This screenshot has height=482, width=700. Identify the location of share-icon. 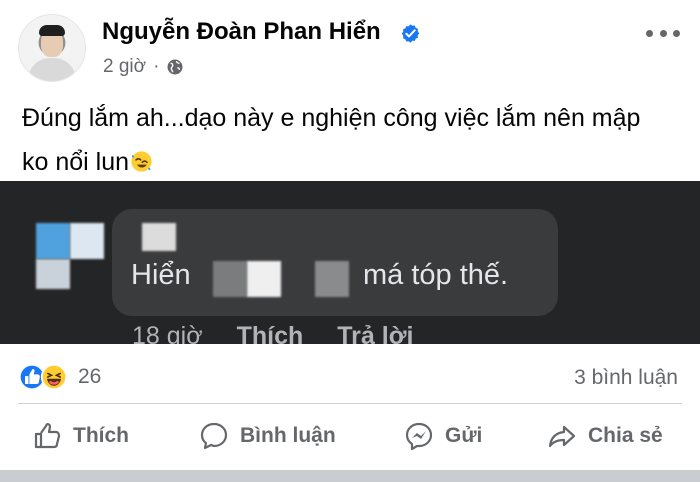
(562, 436).